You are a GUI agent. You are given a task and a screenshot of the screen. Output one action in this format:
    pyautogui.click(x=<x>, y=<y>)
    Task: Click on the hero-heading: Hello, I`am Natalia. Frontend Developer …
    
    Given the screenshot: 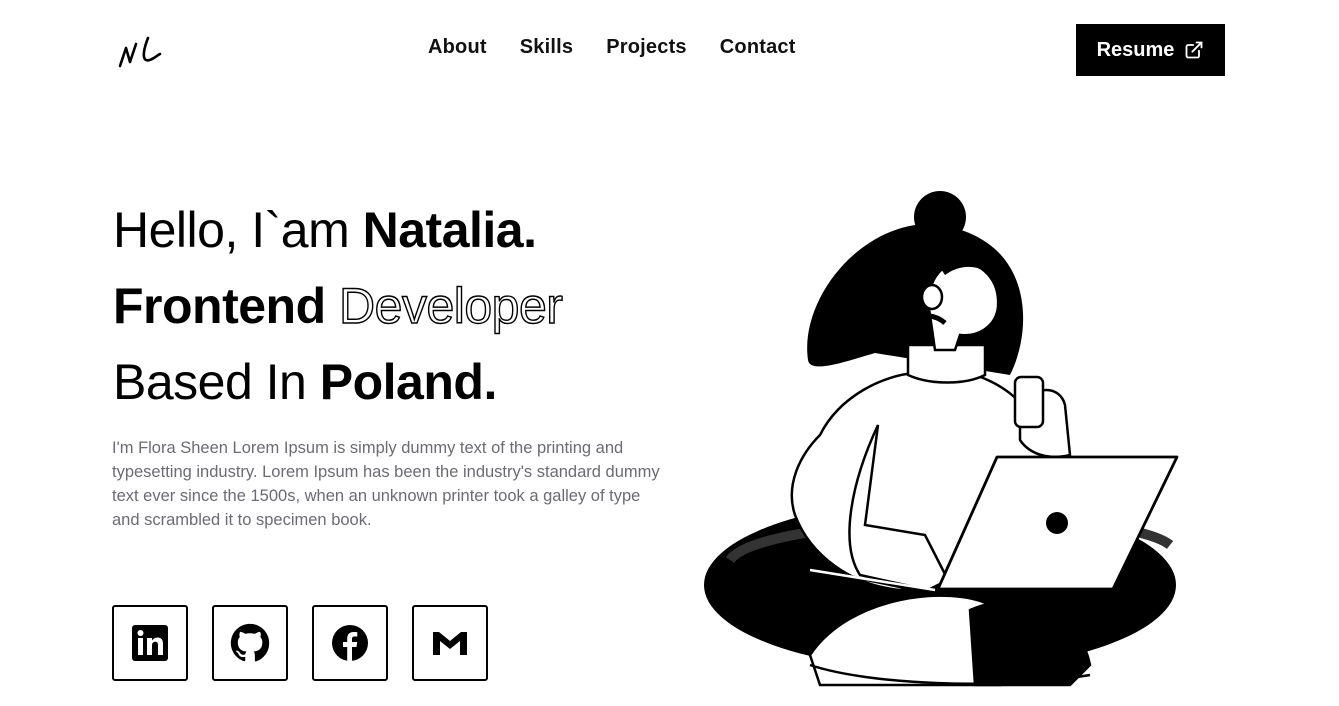 What is the action you would take?
    pyautogui.click(x=413, y=306)
    